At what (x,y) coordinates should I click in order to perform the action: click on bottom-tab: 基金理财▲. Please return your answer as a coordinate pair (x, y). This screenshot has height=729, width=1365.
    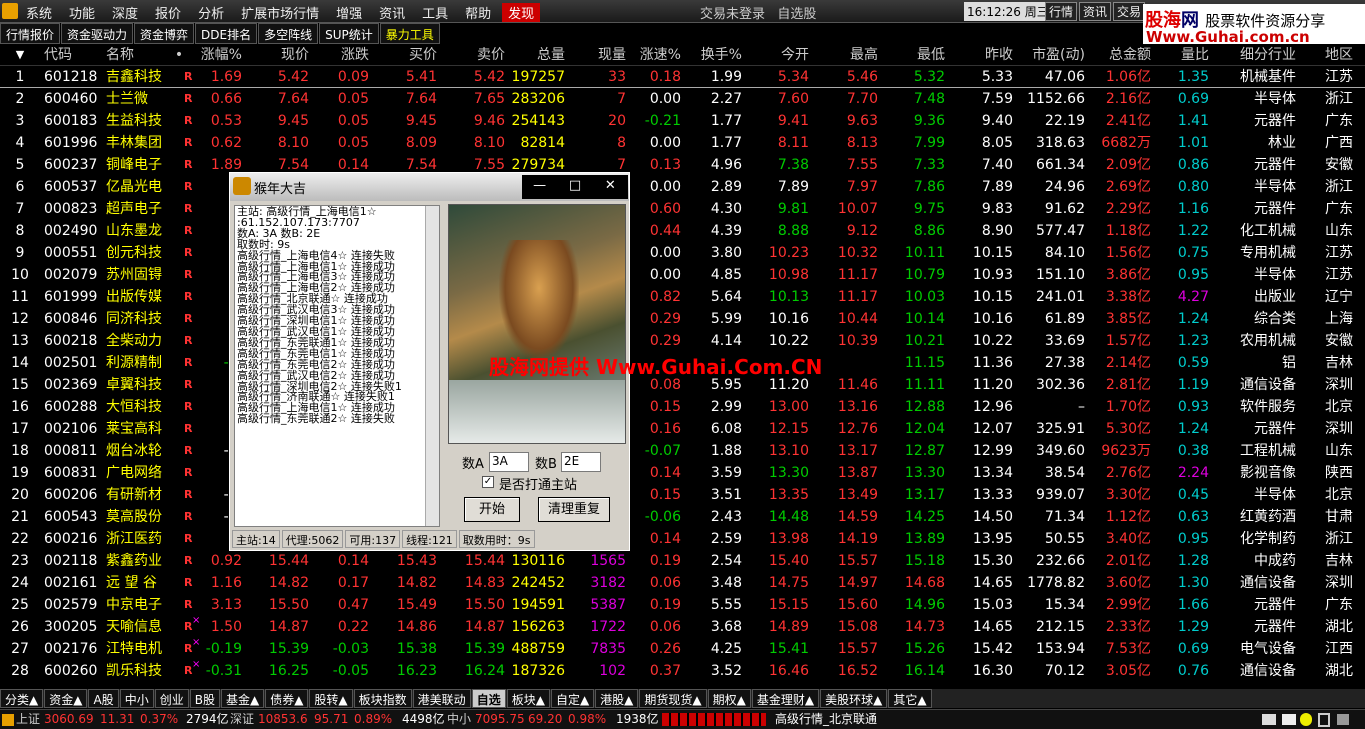
    Looking at the image, I should click on (785, 698).